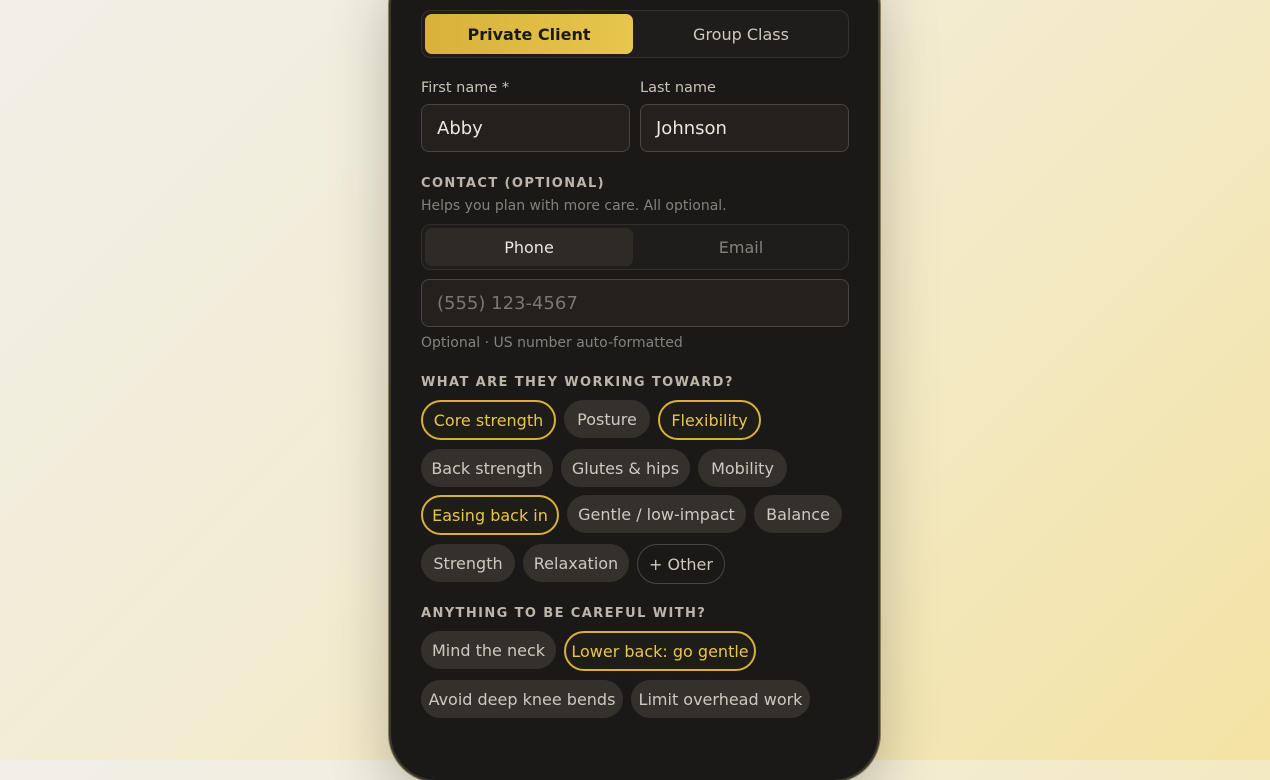 The width and height of the screenshot is (1270, 780). I want to click on private-client-option: Private Client, so click(529, 34).